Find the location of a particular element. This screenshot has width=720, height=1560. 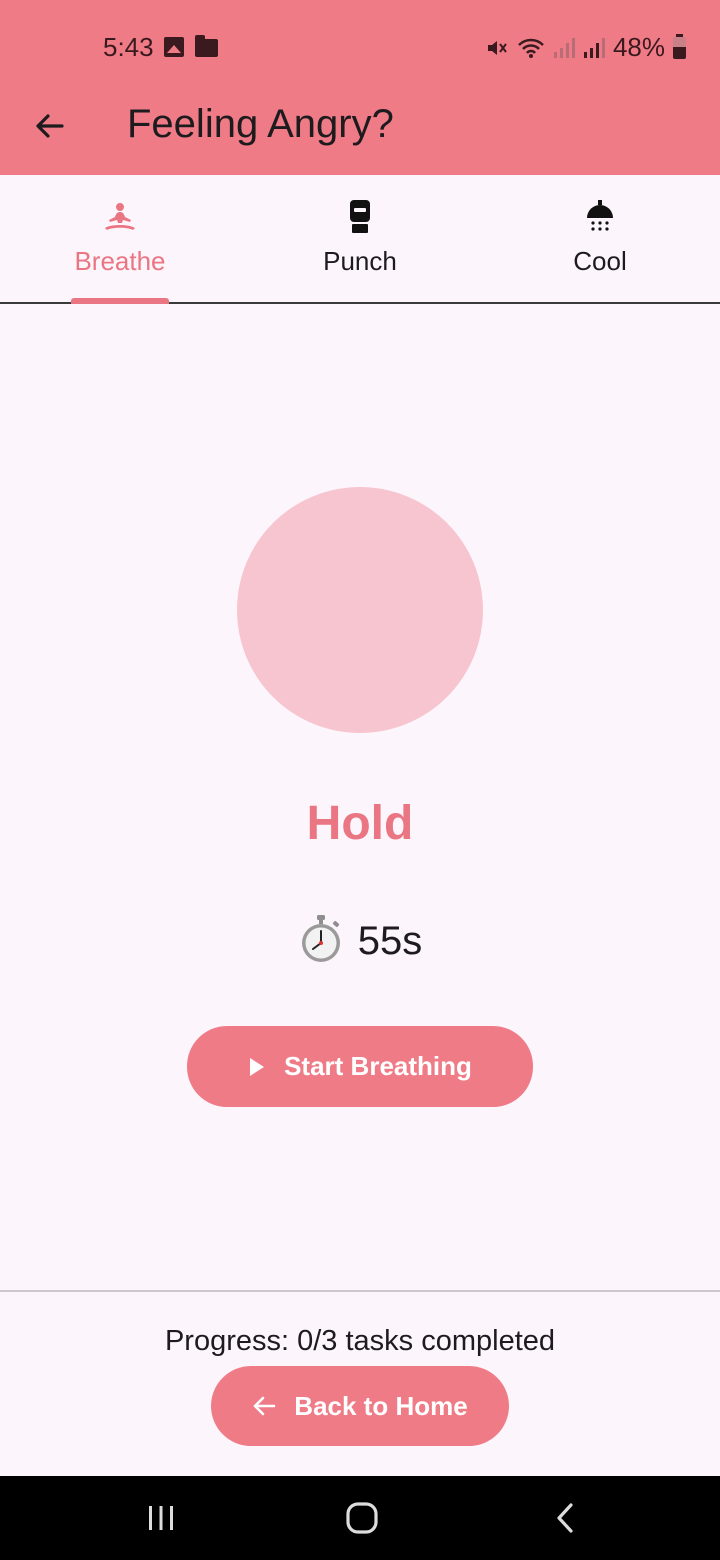

shower-icon is located at coordinates (600, 217).